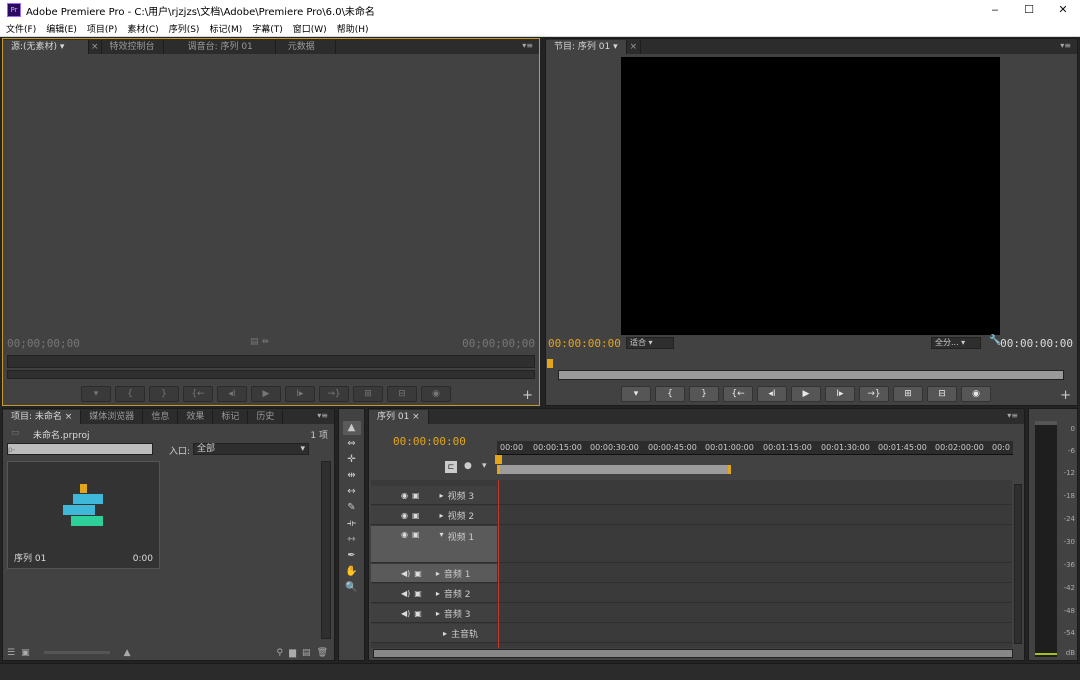  Describe the element at coordinates (942, 394) in the screenshot. I see `extract-button: ⊟` at that location.